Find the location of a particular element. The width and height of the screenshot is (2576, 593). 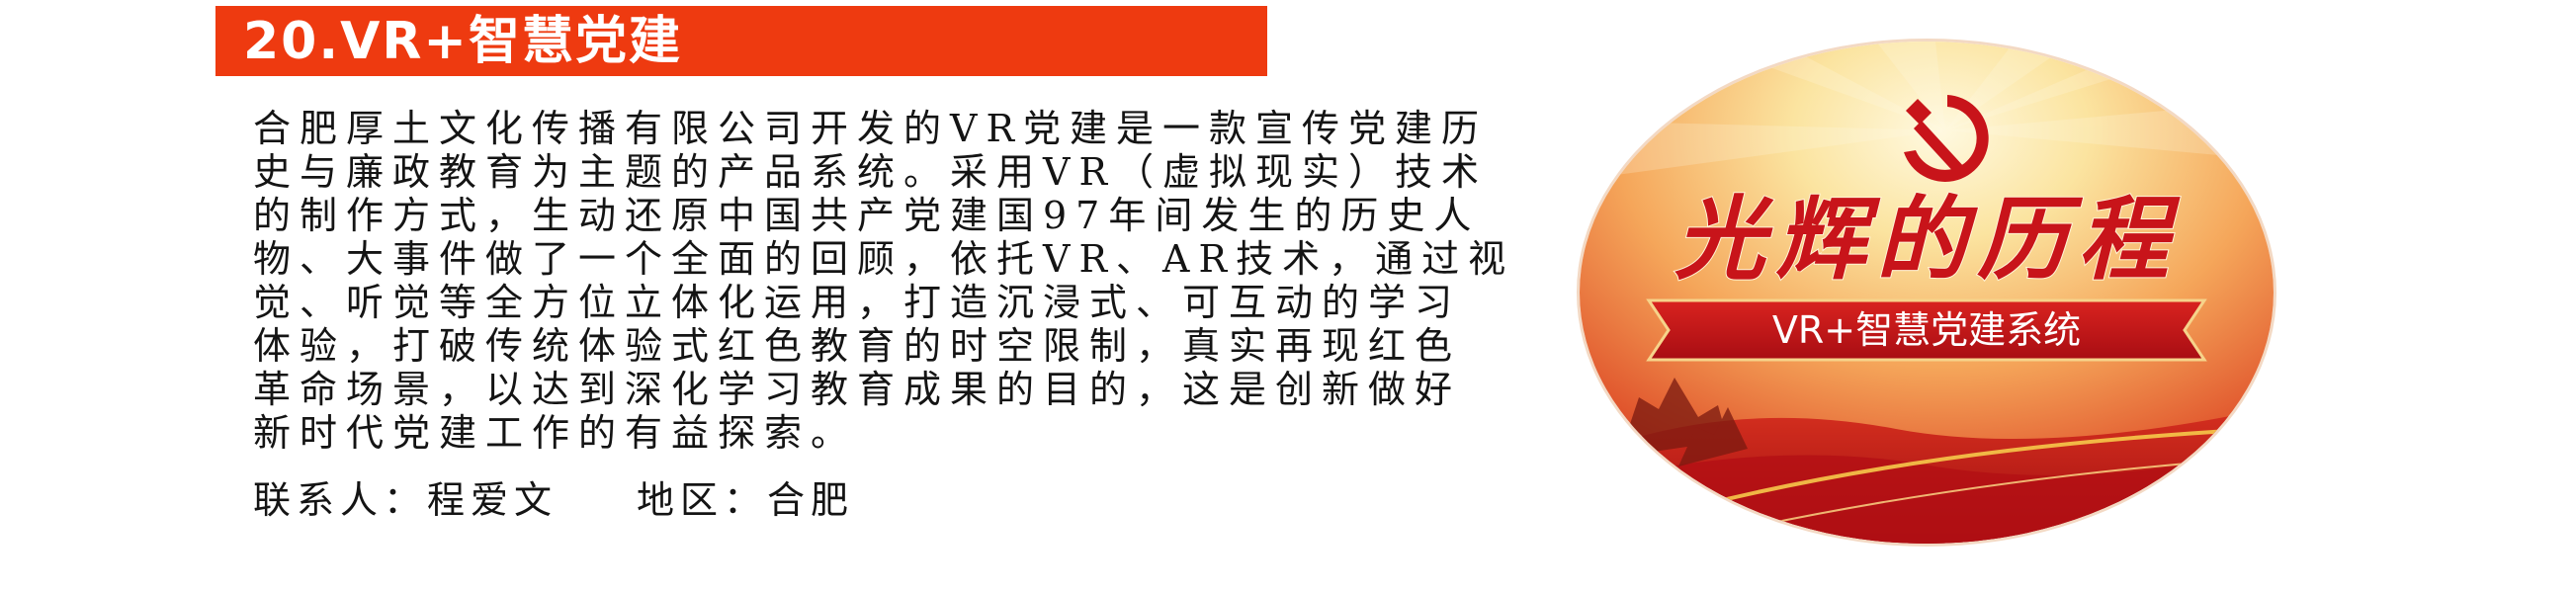

banner-subtitle: VR+智慧党建系统 is located at coordinates (1926, 330).